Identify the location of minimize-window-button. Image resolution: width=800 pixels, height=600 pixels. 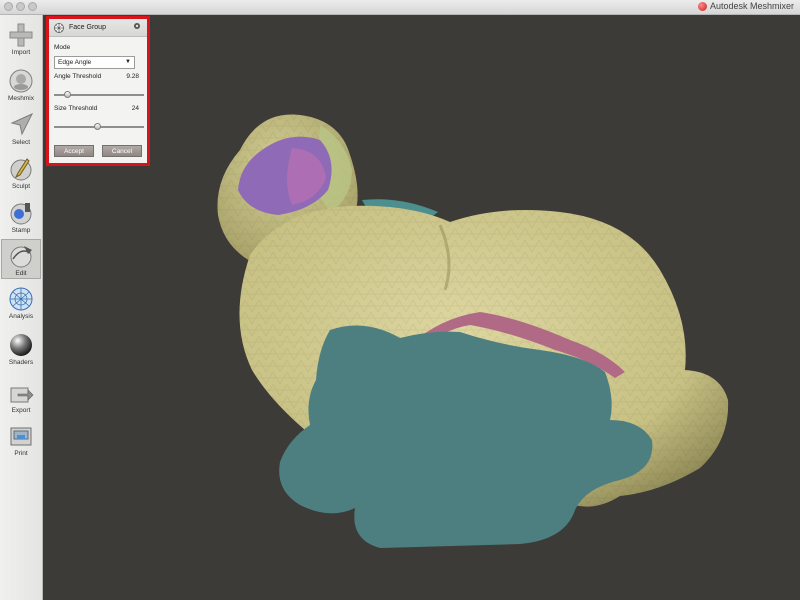
(20, 6).